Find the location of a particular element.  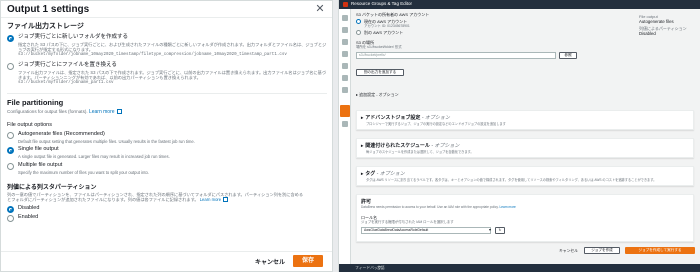

panel-desc: 毎ジョブのスケジュールを作成または選択して、ジョブを自動化できます。 is located at coordinates (420, 152).